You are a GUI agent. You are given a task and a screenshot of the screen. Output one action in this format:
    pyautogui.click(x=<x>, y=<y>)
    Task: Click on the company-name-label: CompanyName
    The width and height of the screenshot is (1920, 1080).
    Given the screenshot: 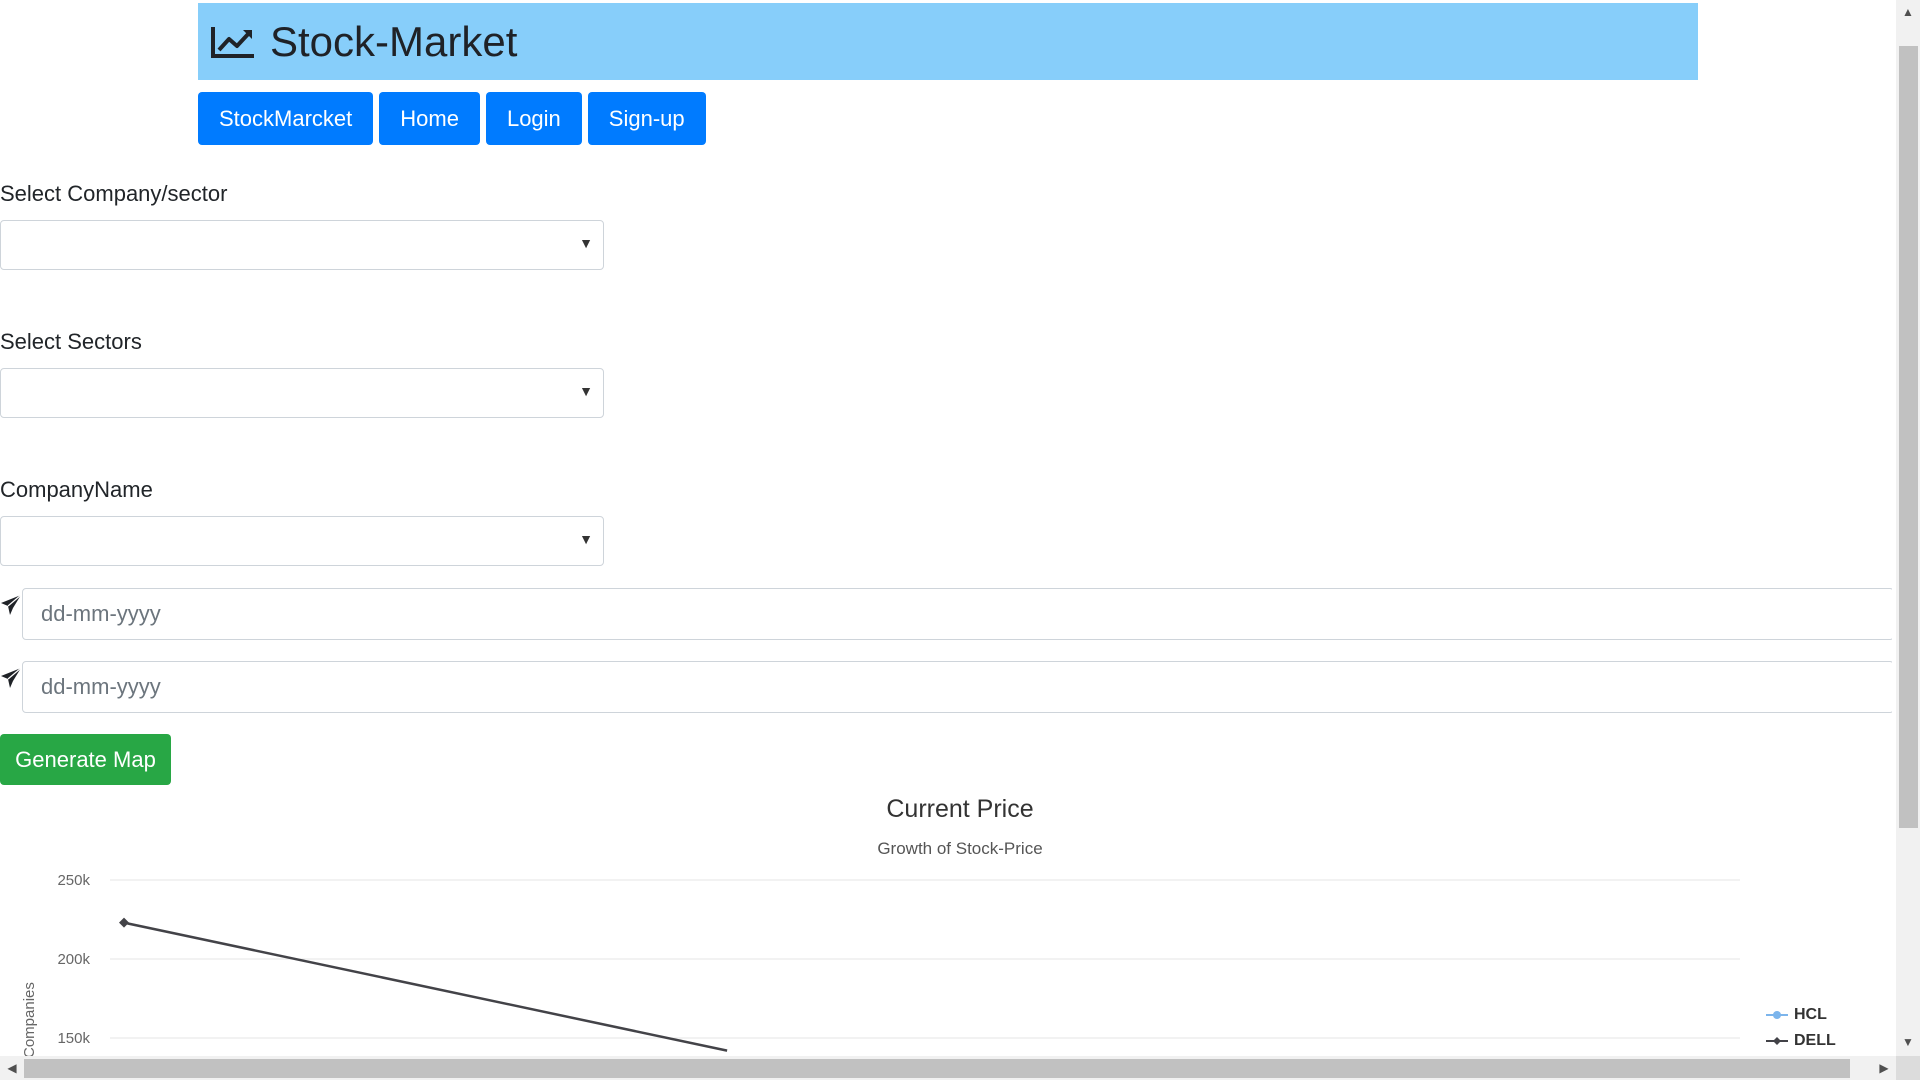 What is the action you would take?
    pyautogui.click(x=76, y=489)
    